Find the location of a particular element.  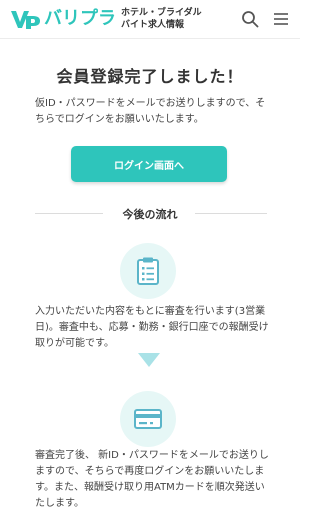

hamburger-menu-icon is located at coordinates (281, 19).